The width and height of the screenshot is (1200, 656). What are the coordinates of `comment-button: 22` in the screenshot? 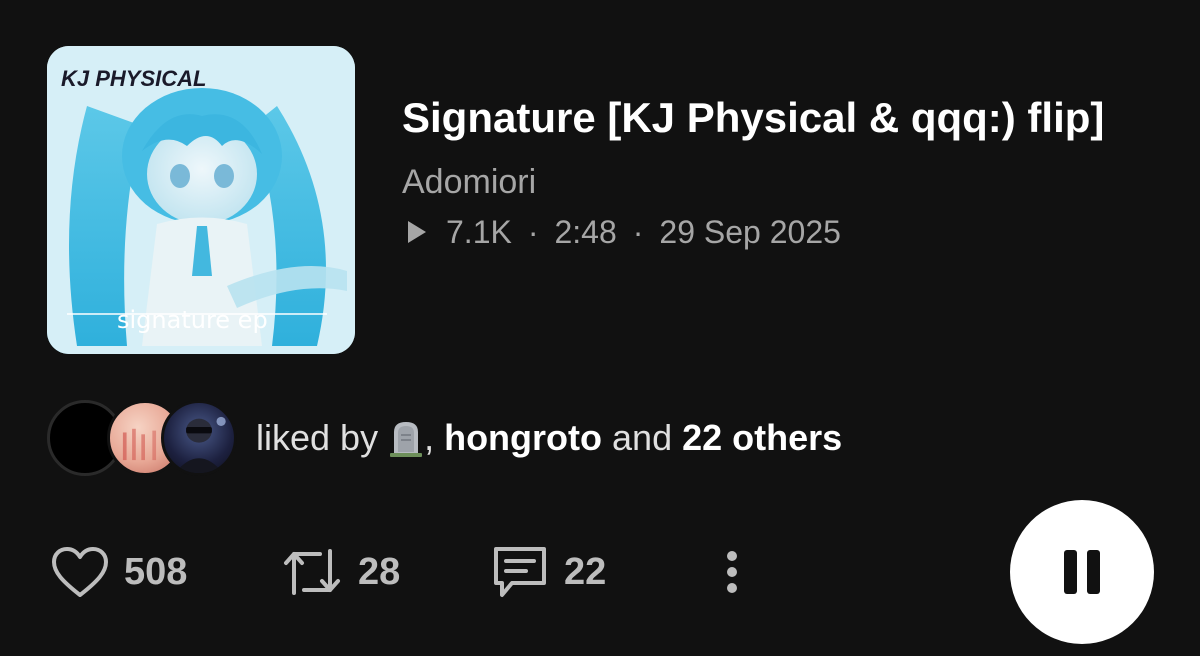 It's located at (601, 572).